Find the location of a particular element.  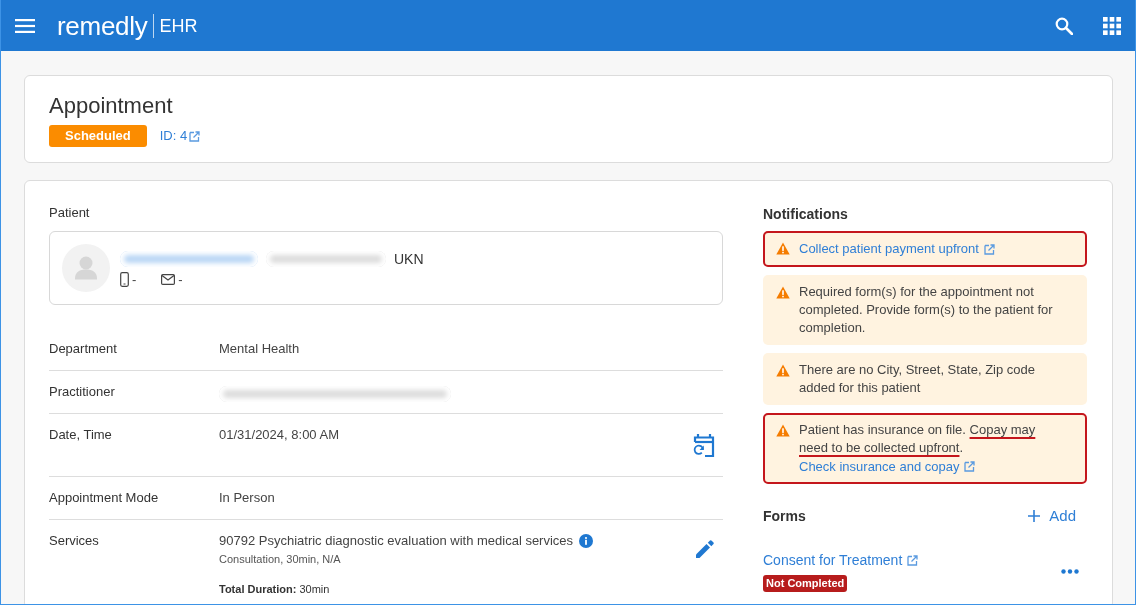

page-title: Appointment is located at coordinates (111, 106).